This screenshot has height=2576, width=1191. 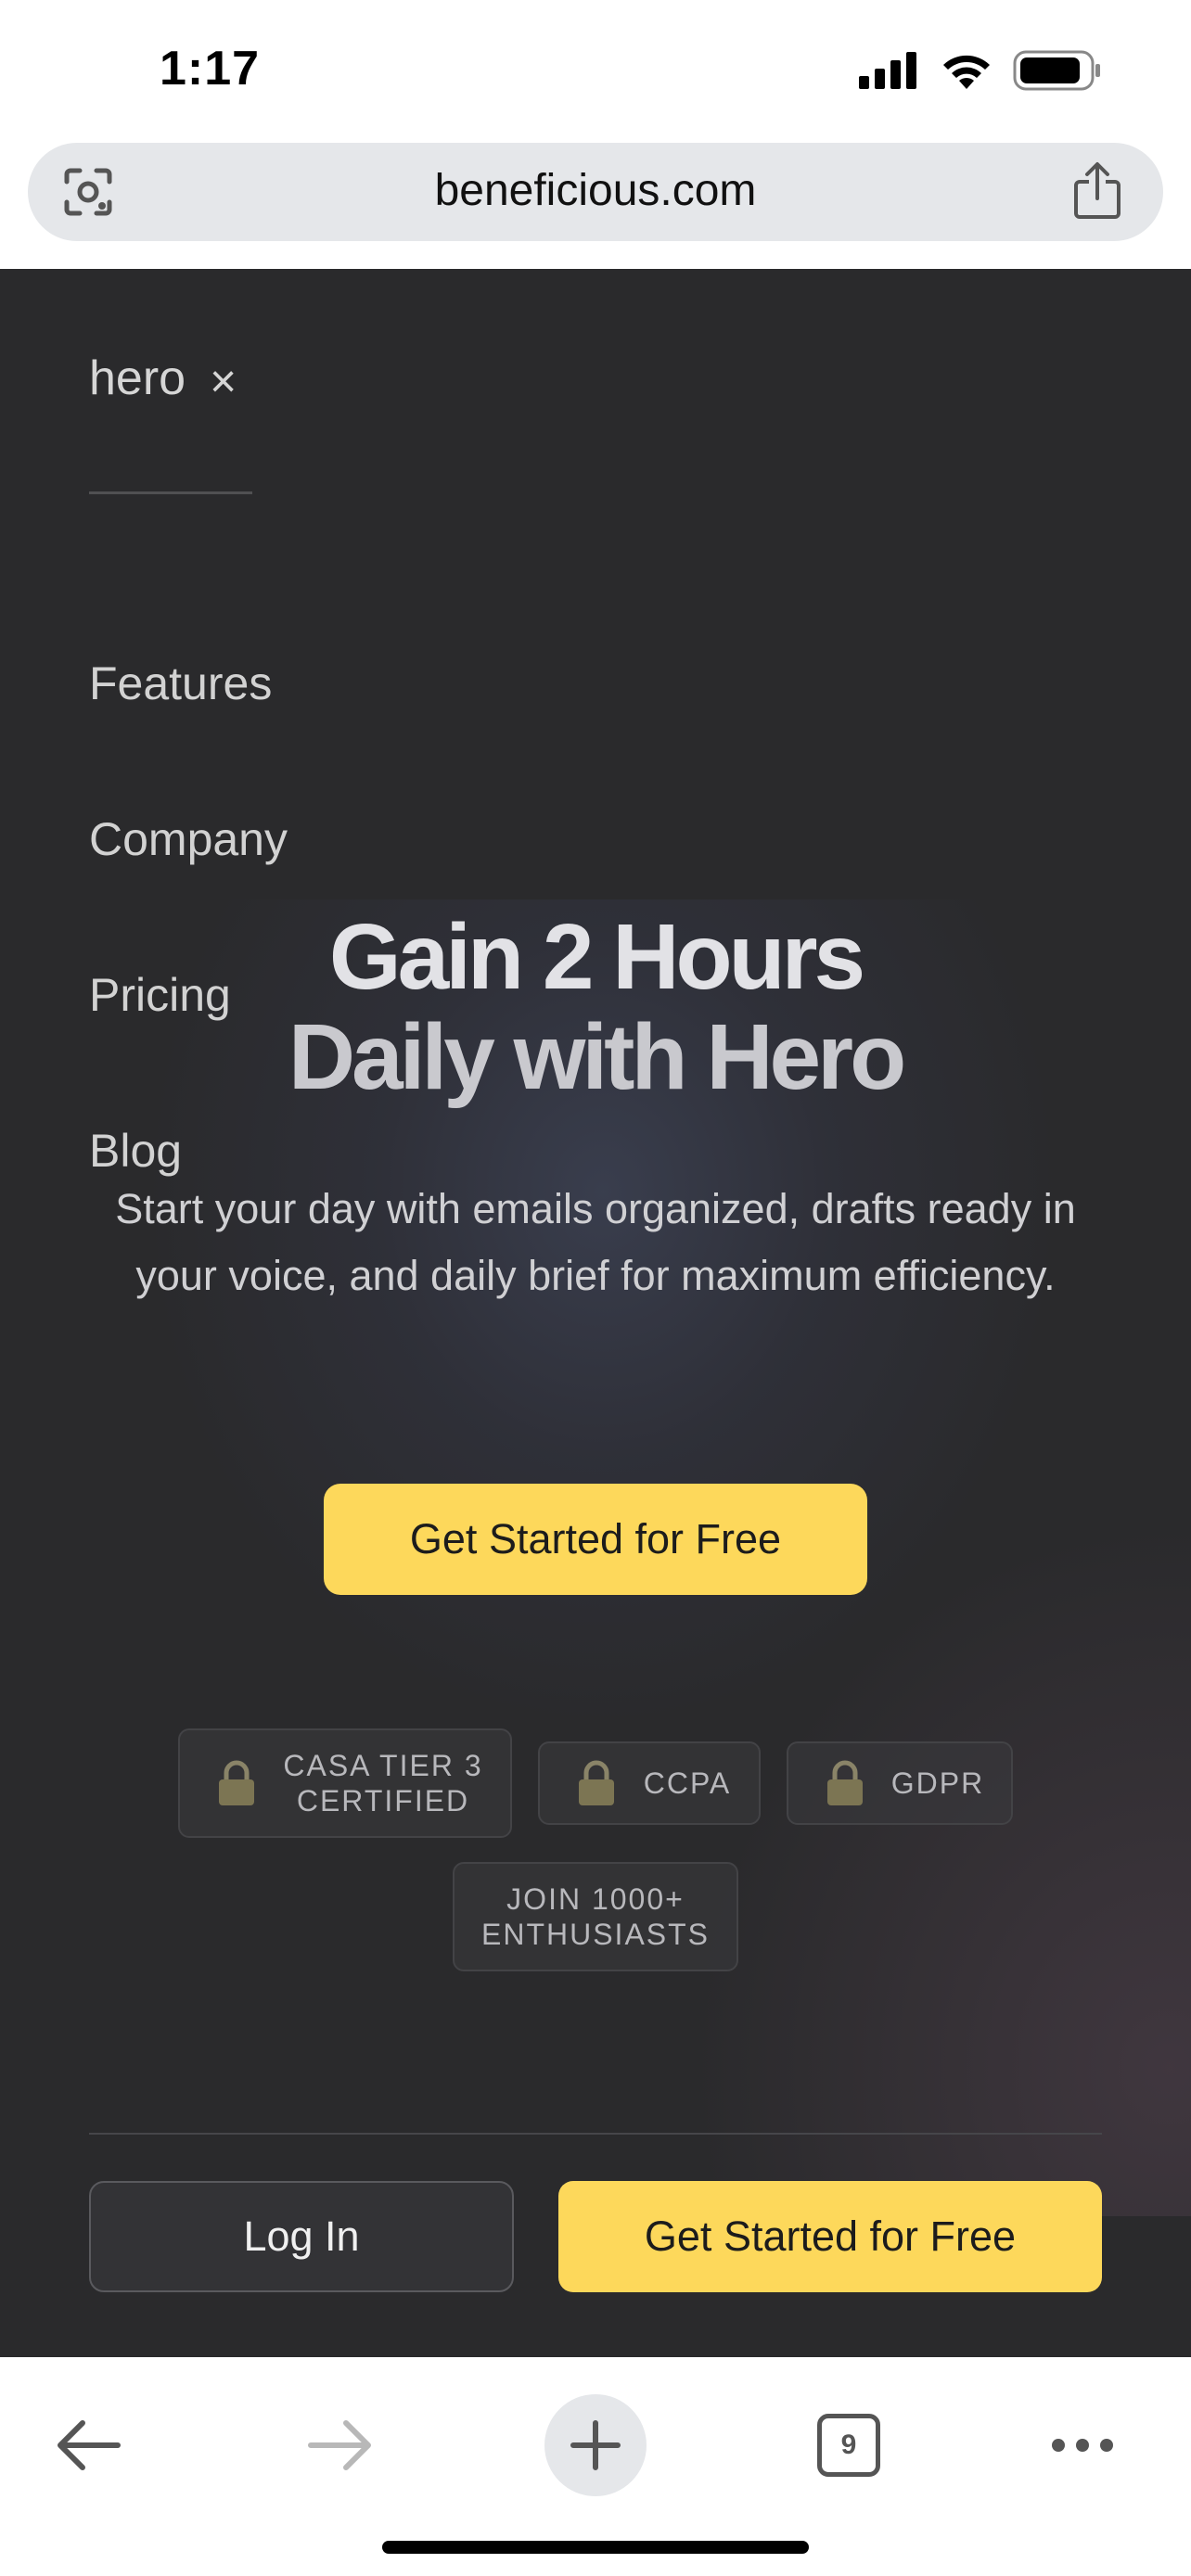 I want to click on url-text: beneficious.com, so click(x=595, y=191).